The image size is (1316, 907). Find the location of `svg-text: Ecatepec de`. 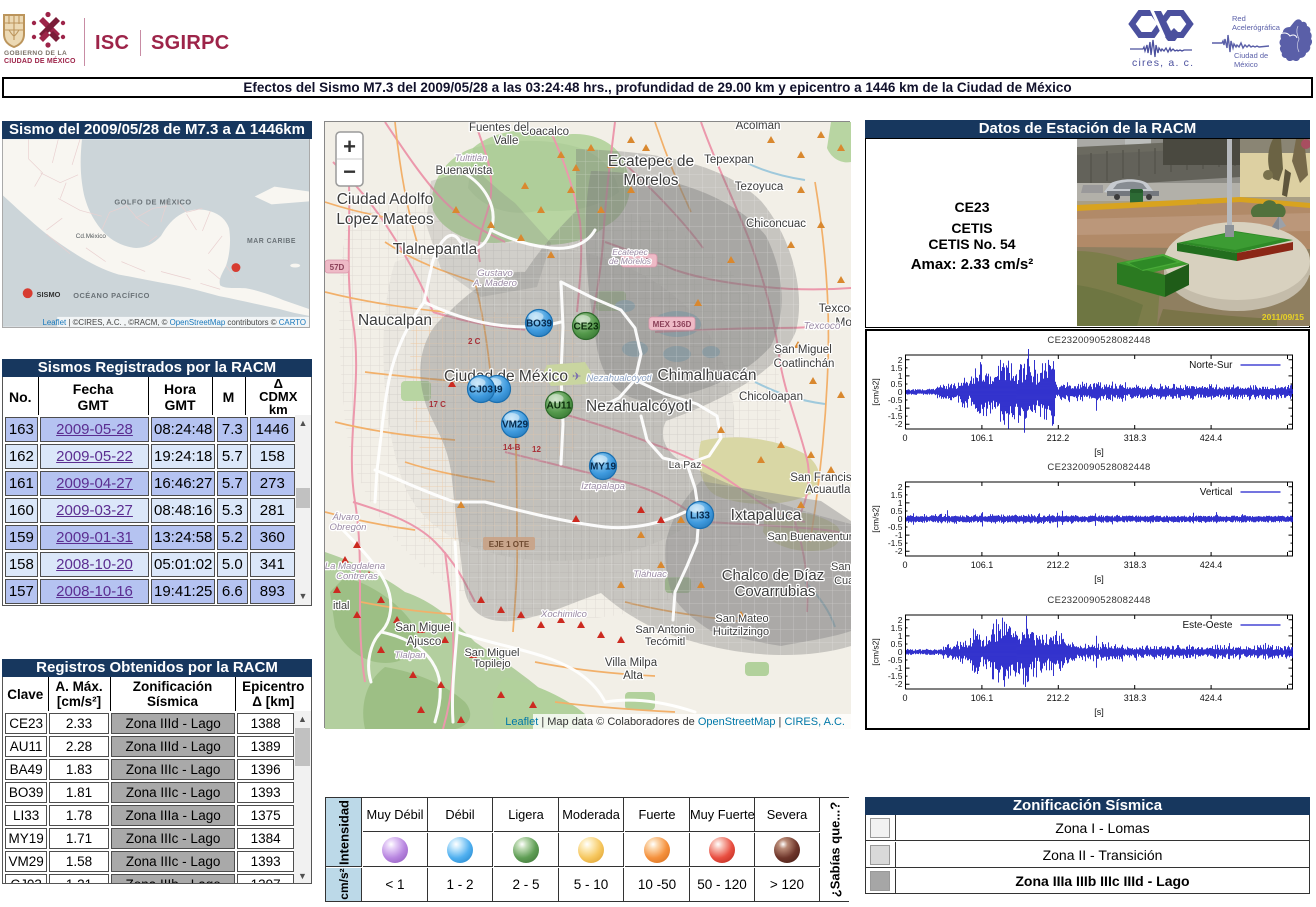

svg-text: Ecatepec de is located at coordinates (651, 161).